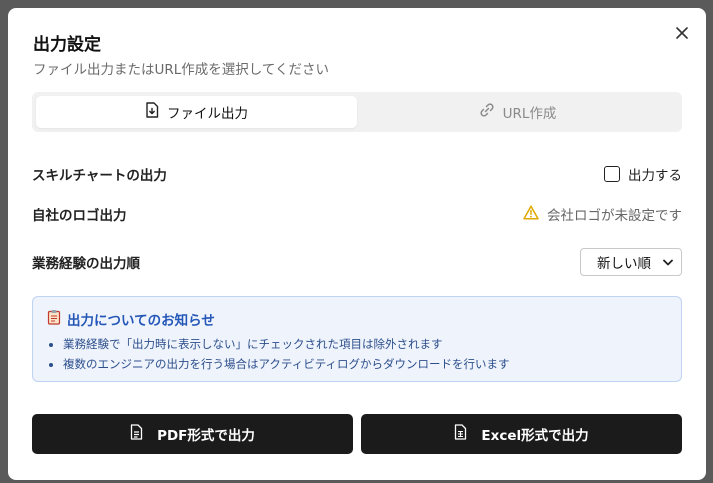 This screenshot has height=483, width=713. Describe the element at coordinates (460, 434) in the screenshot. I see `spreadsheet-icon` at that location.